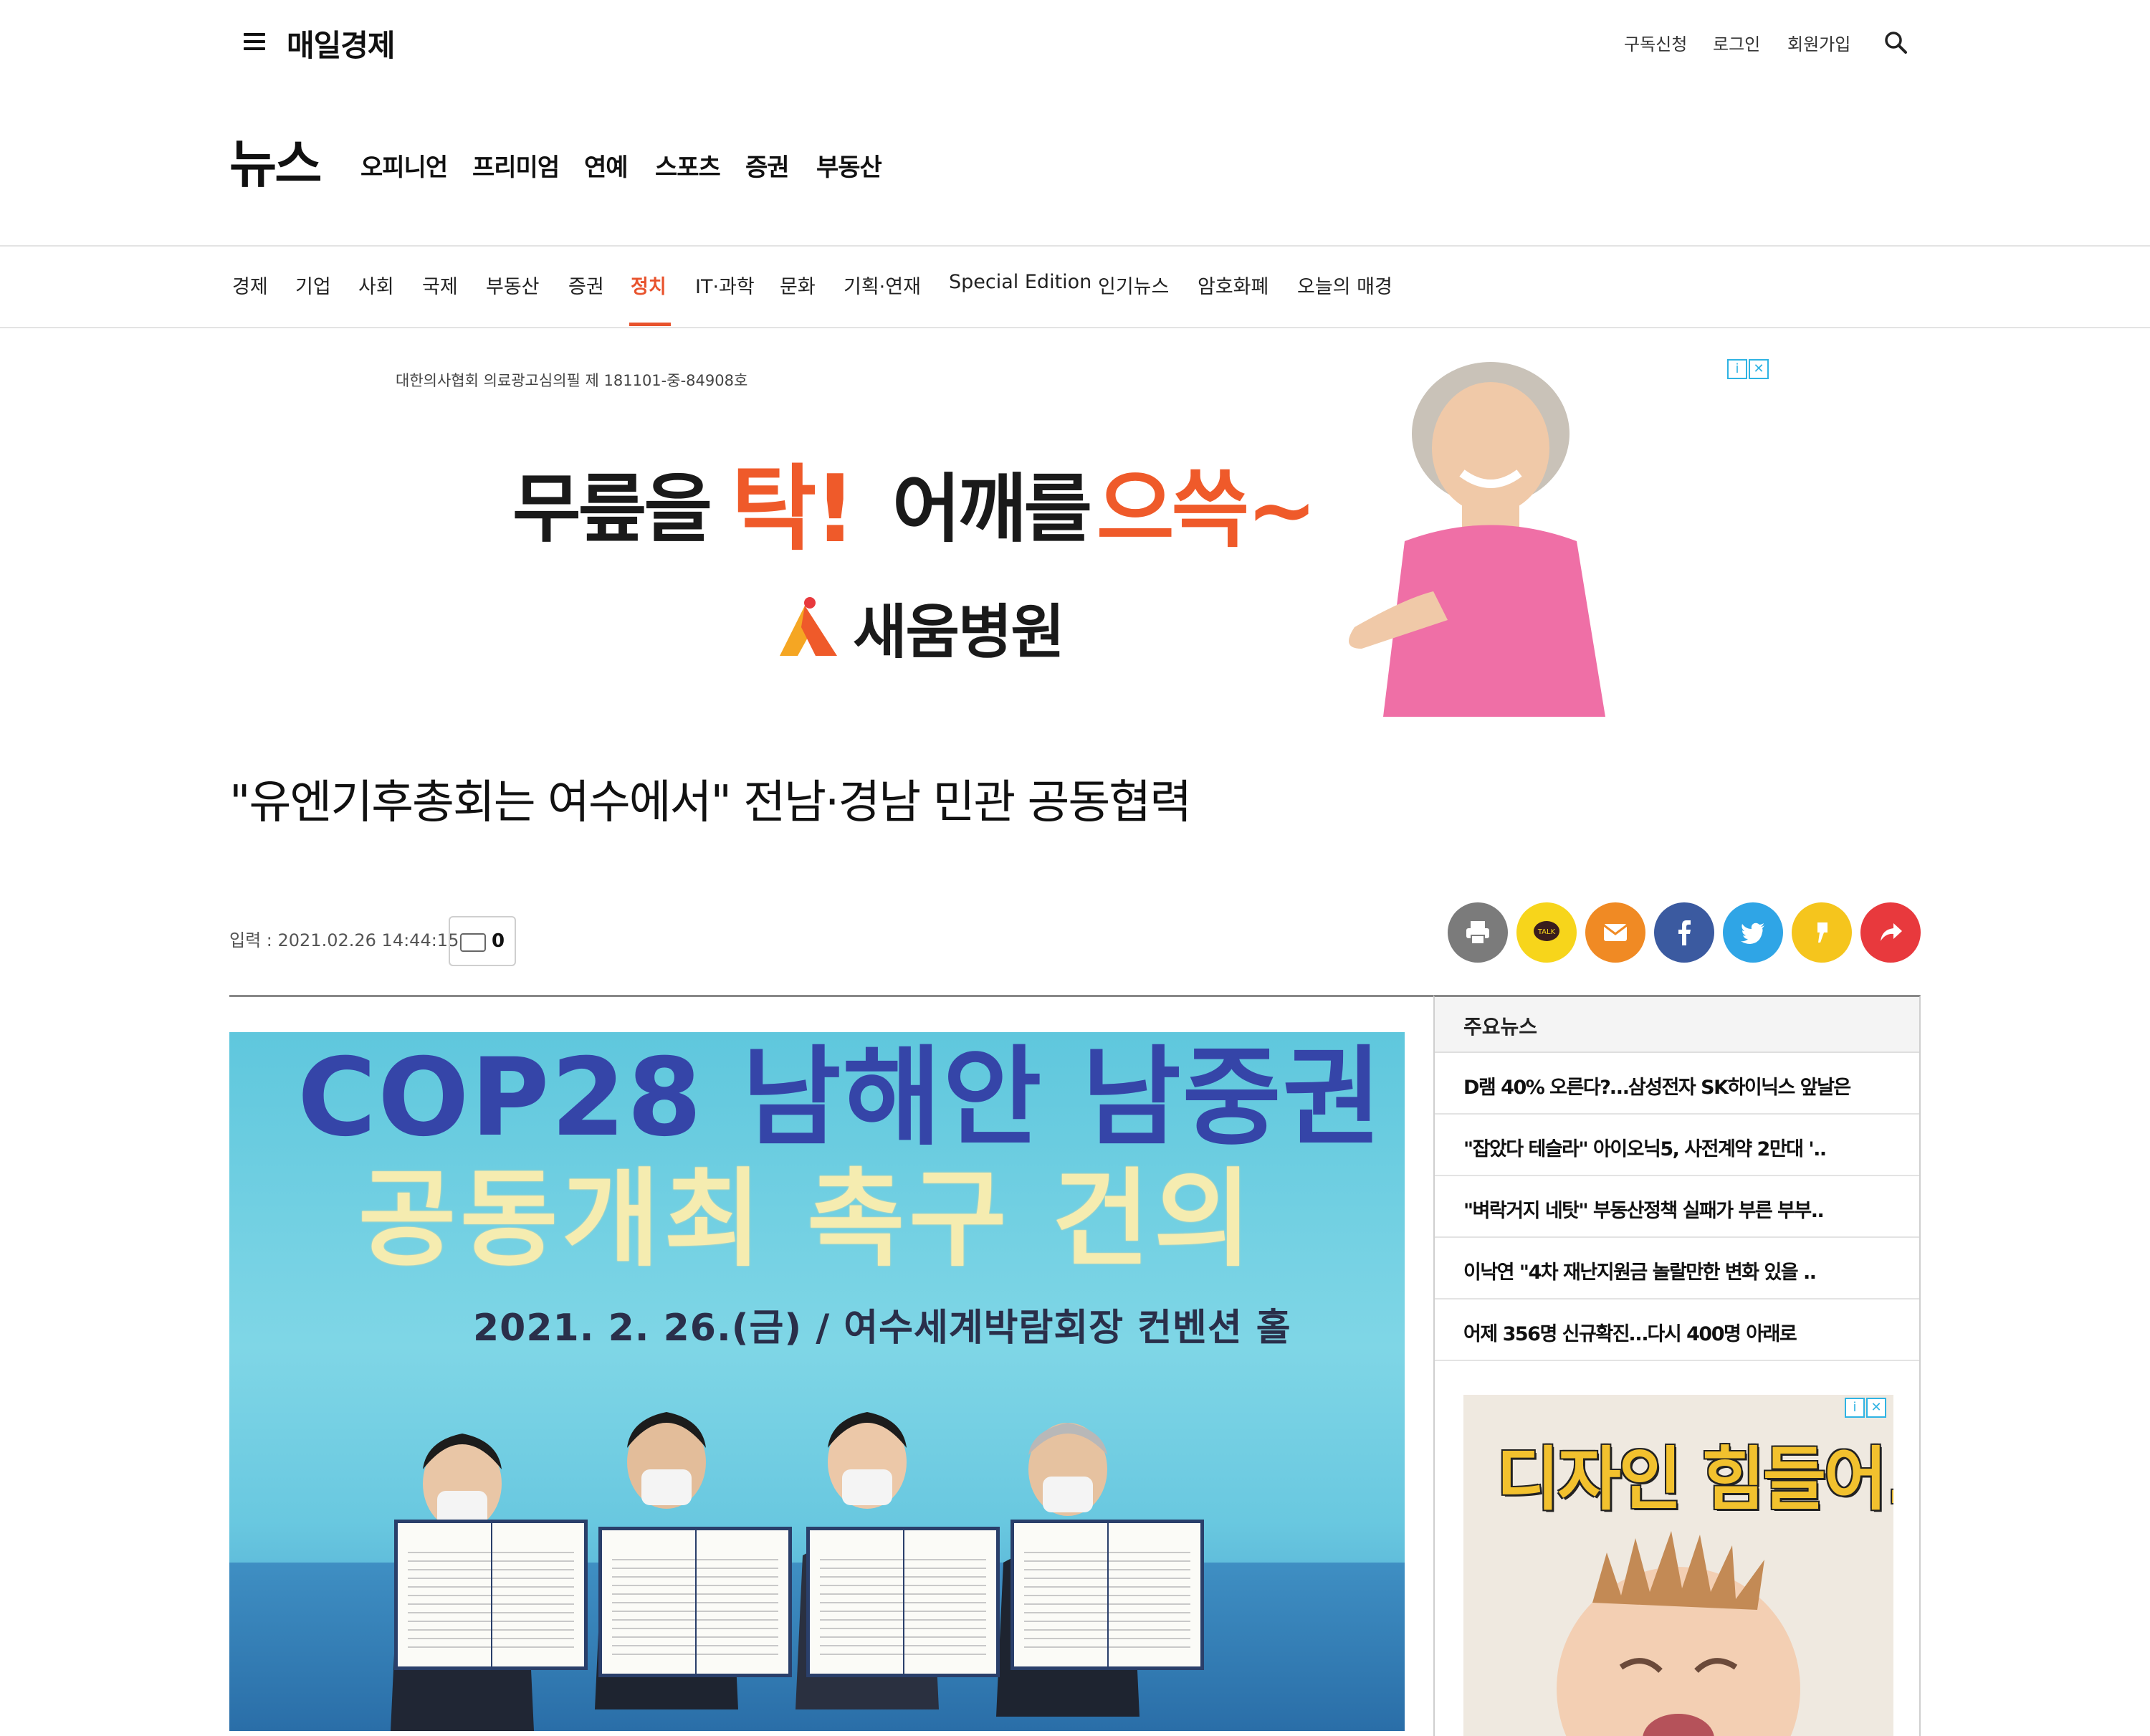 The height and width of the screenshot is (1736, 2150). What do you see at coordinates (767, 165) in the screenshot?
I see `section-link-stocks: 증권` at bounding box center [767, 165].